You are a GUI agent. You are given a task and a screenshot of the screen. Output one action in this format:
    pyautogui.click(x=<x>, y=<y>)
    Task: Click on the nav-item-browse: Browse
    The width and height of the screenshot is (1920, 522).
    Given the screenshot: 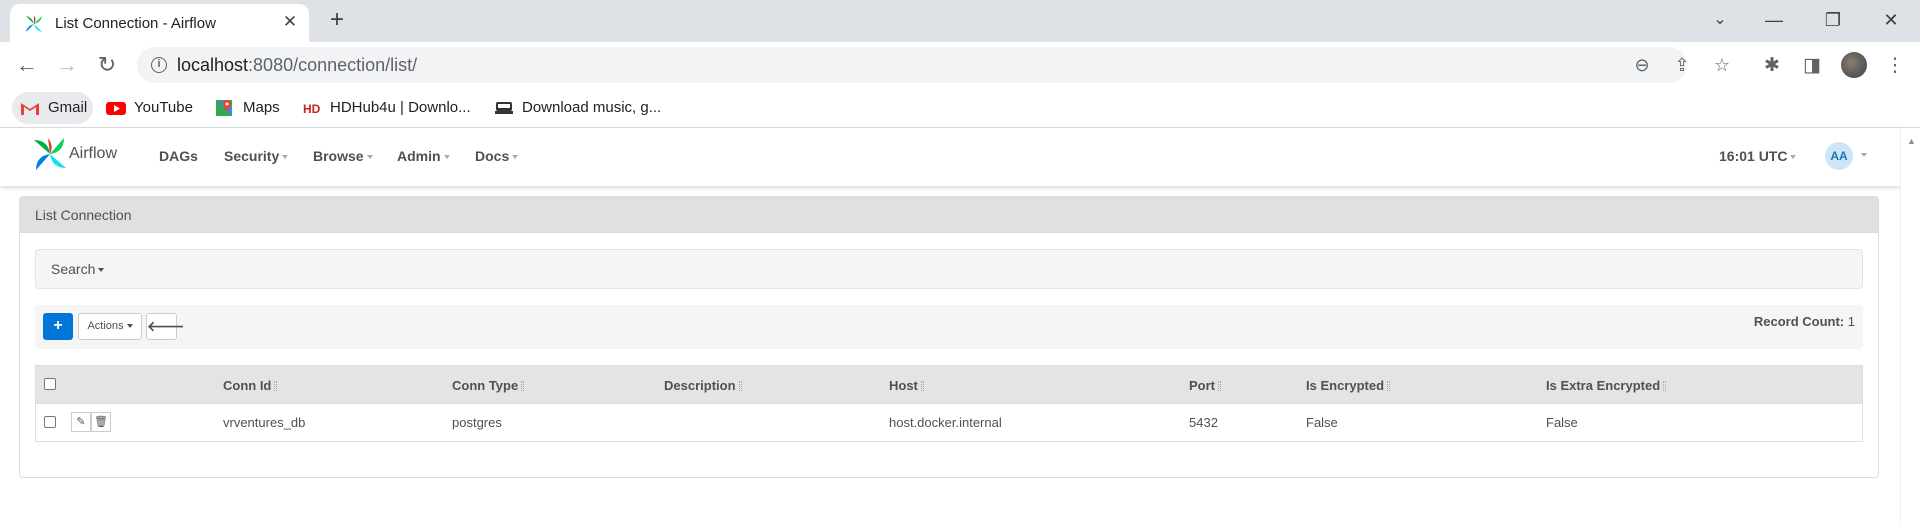 What is the action you would take?
    pyautogui.click(x=343, y=156)
    